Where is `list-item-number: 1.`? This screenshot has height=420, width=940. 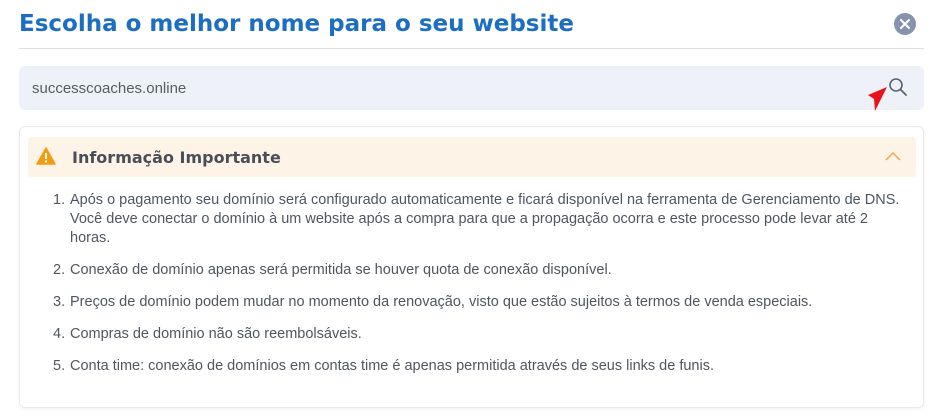 list-item-number: 1. is located at coordinates (59, 200).